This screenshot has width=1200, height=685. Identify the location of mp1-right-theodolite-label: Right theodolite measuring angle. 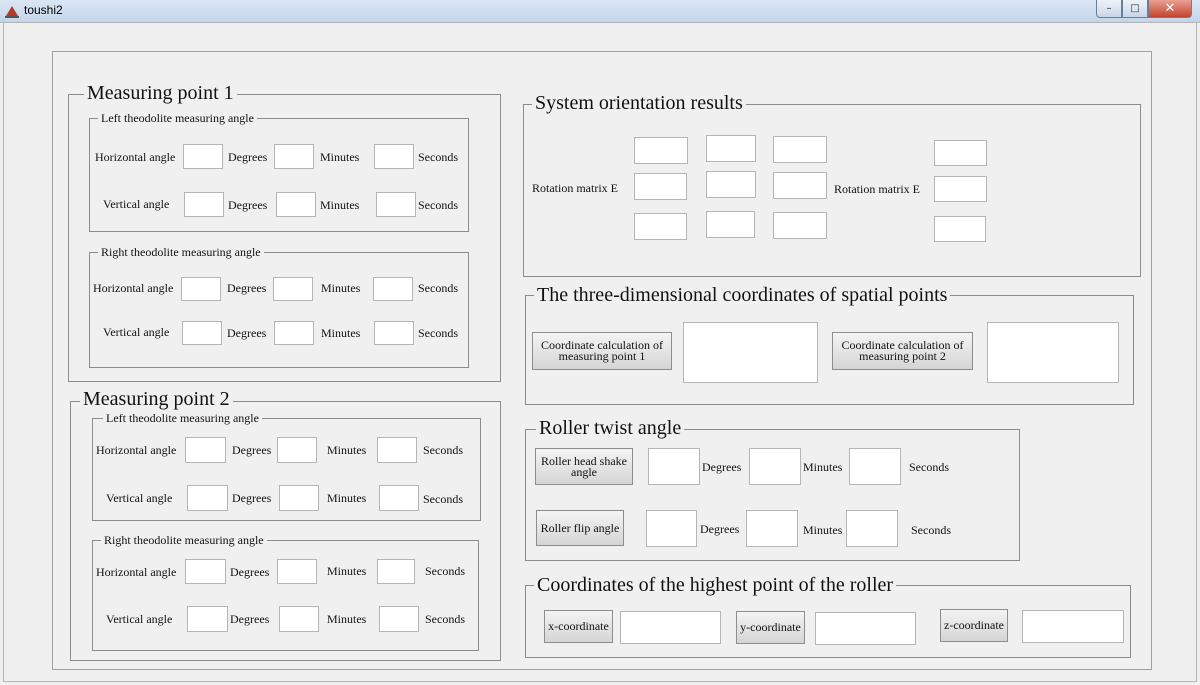
(181, 252).